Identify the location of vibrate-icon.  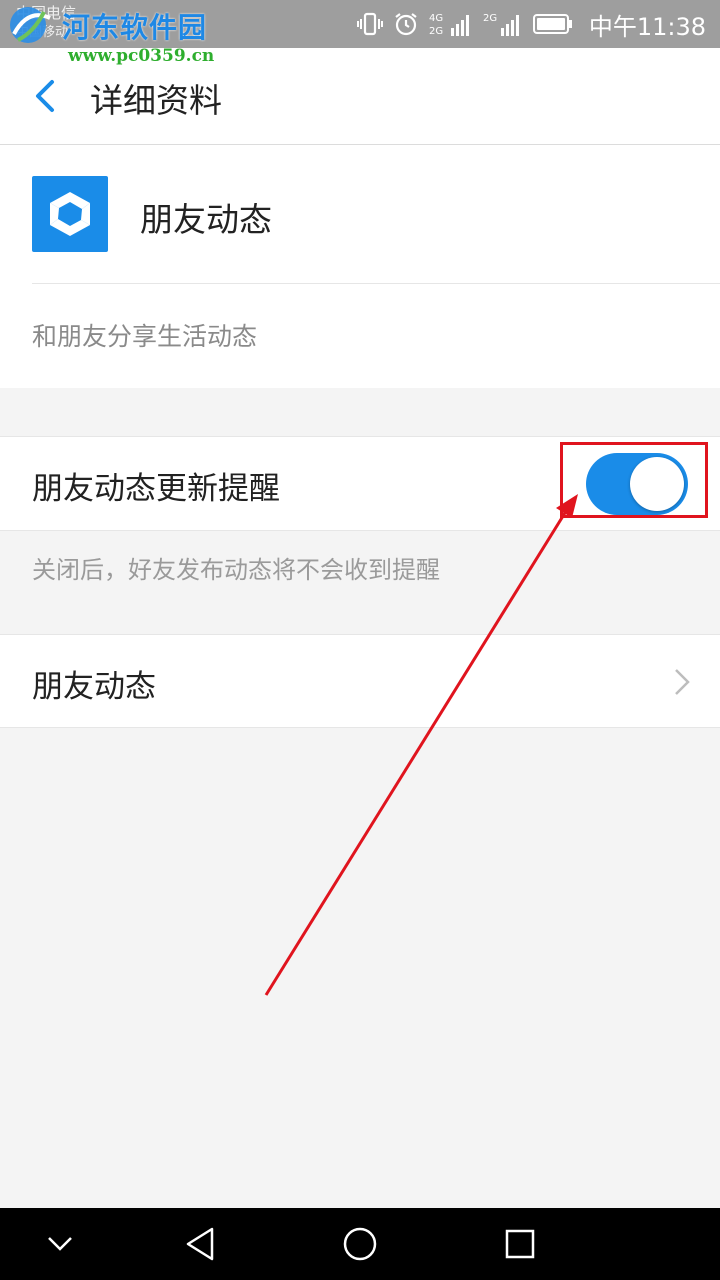
(369, 24).